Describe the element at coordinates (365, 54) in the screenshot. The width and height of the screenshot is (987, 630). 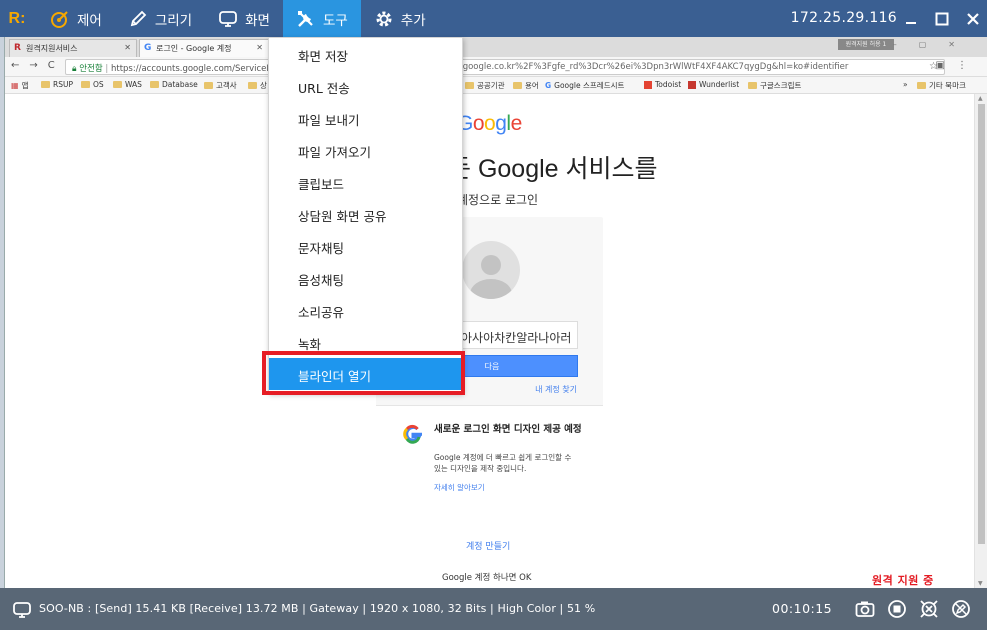
I see `menu-item-save-screen: 화면 저장` at that location.